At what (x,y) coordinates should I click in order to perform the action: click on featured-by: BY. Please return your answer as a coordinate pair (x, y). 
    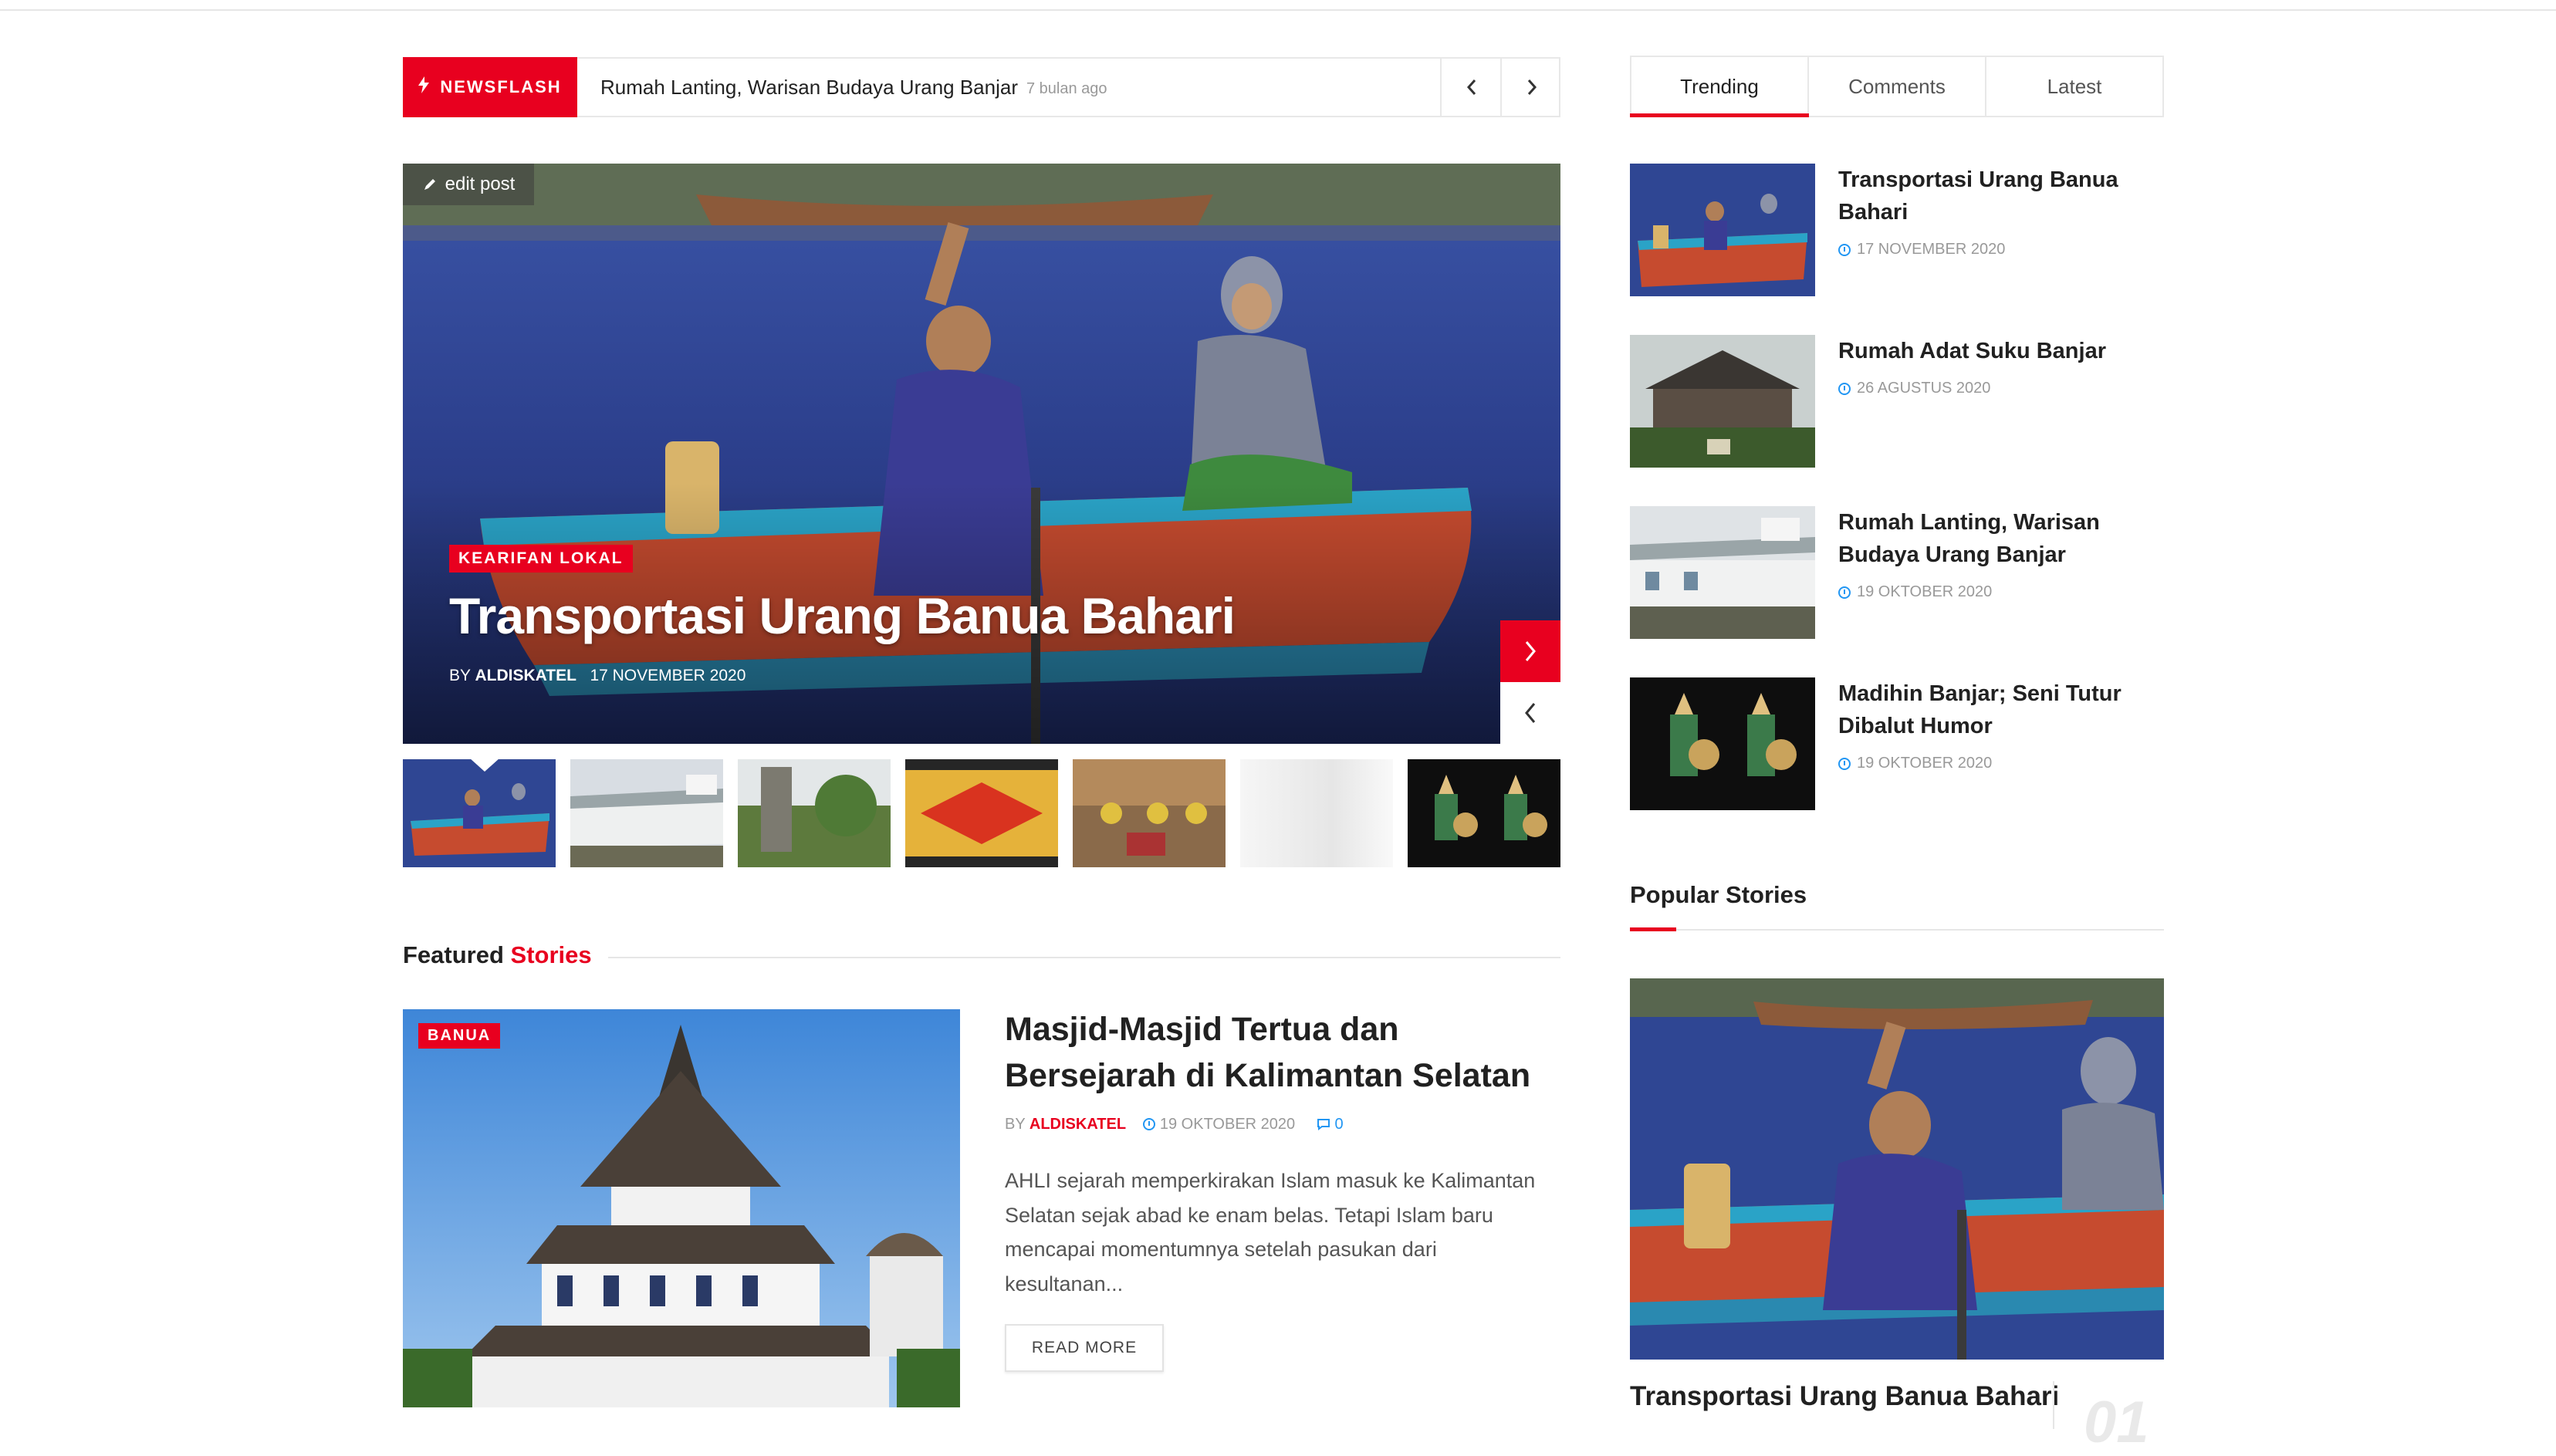
    Looking at the image, I should click on (1015, 1124).